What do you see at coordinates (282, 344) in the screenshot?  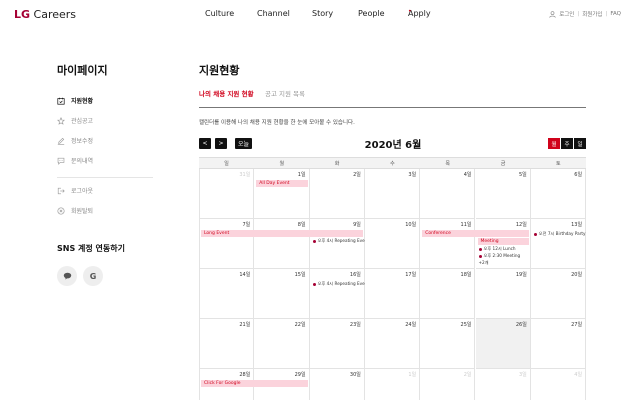 I see `calendar-day-cell: 22일` at bounding box center [282, 344].